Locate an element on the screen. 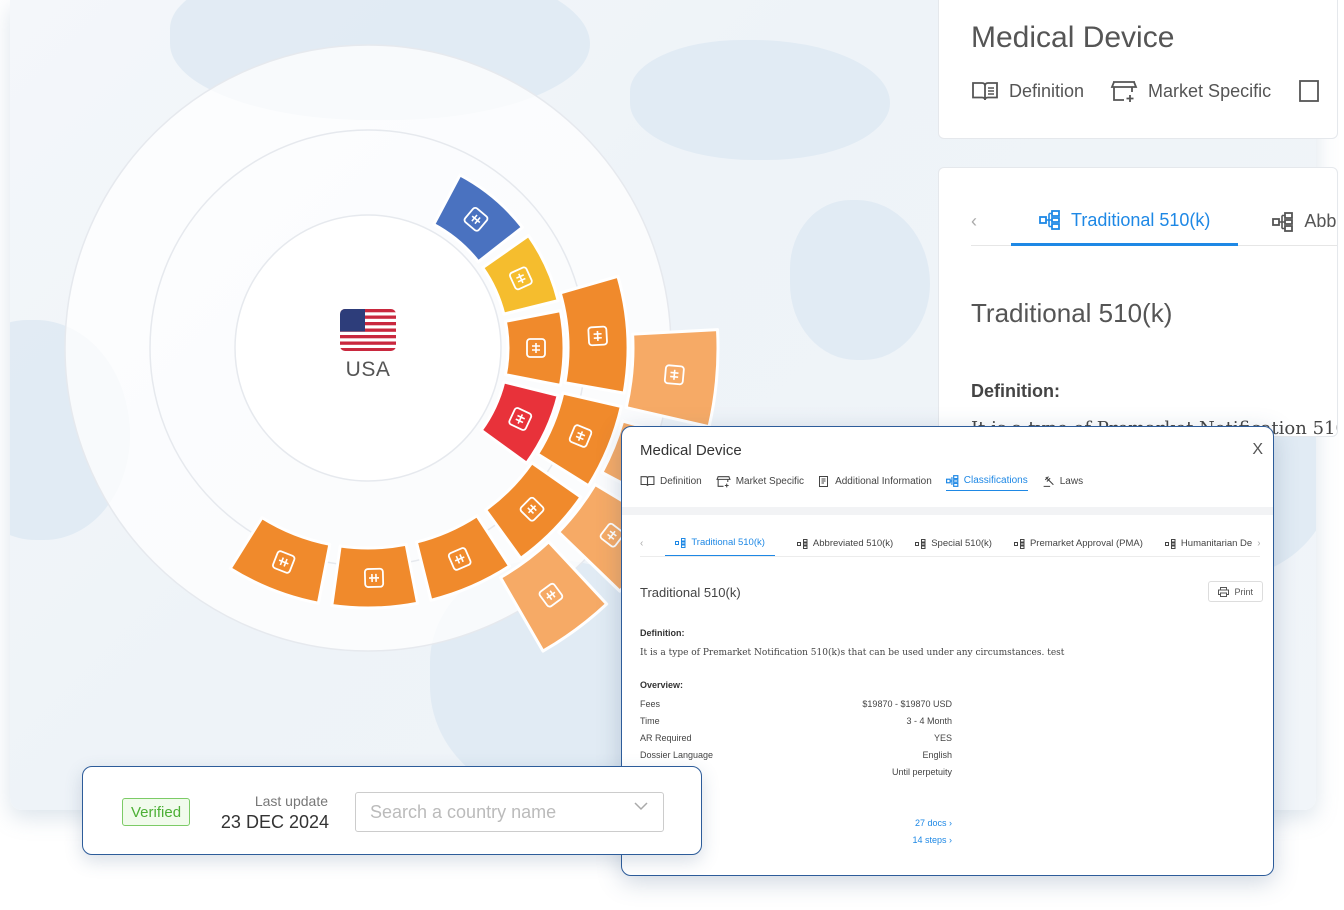  chevron-down-icon is located at coordinates (641, 806).